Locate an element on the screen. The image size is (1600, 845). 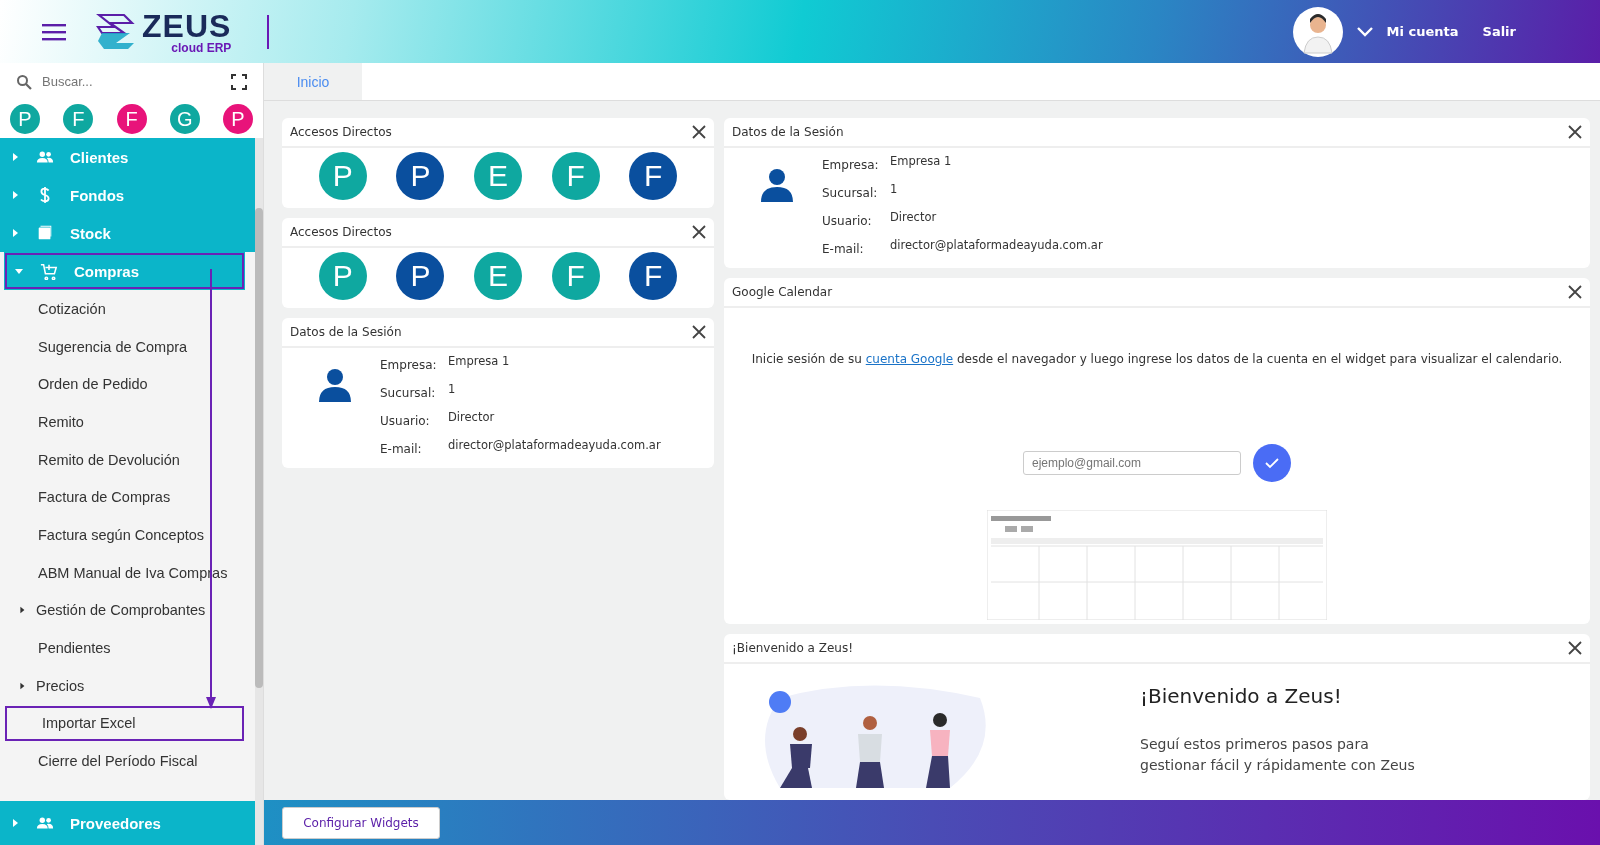
email-field: ejemplo@gmail.com is located at coordinates (1132, 463).